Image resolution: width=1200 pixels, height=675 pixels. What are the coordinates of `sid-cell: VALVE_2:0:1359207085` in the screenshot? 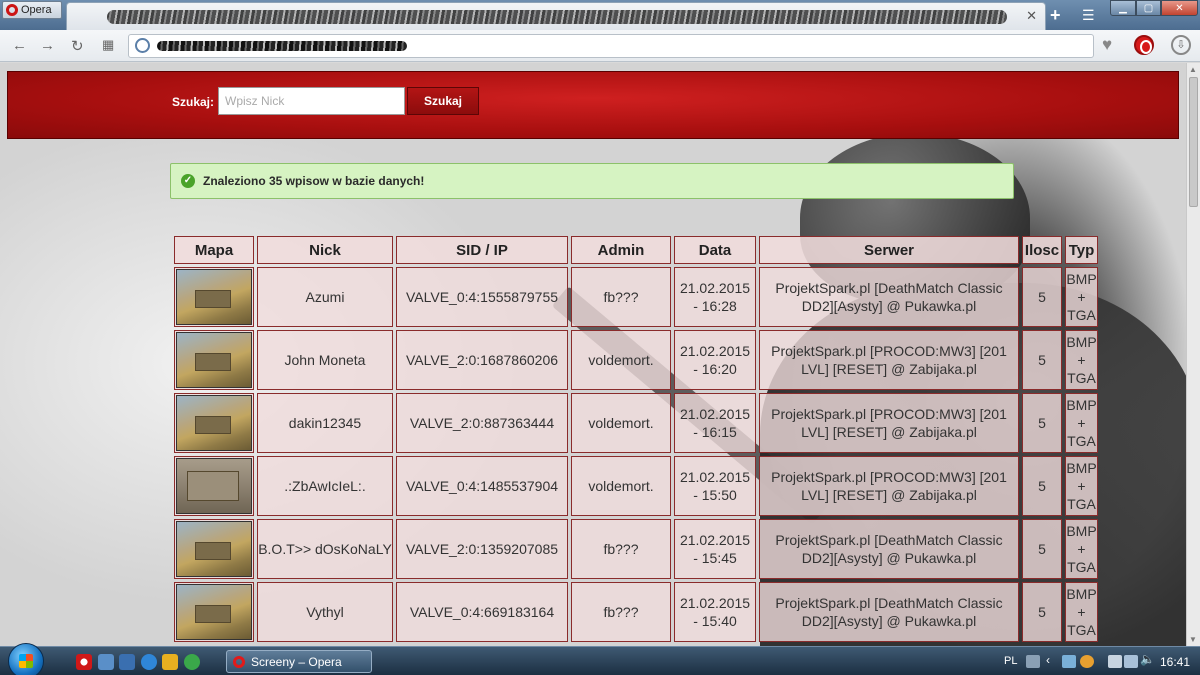 It's located at (482, 549).